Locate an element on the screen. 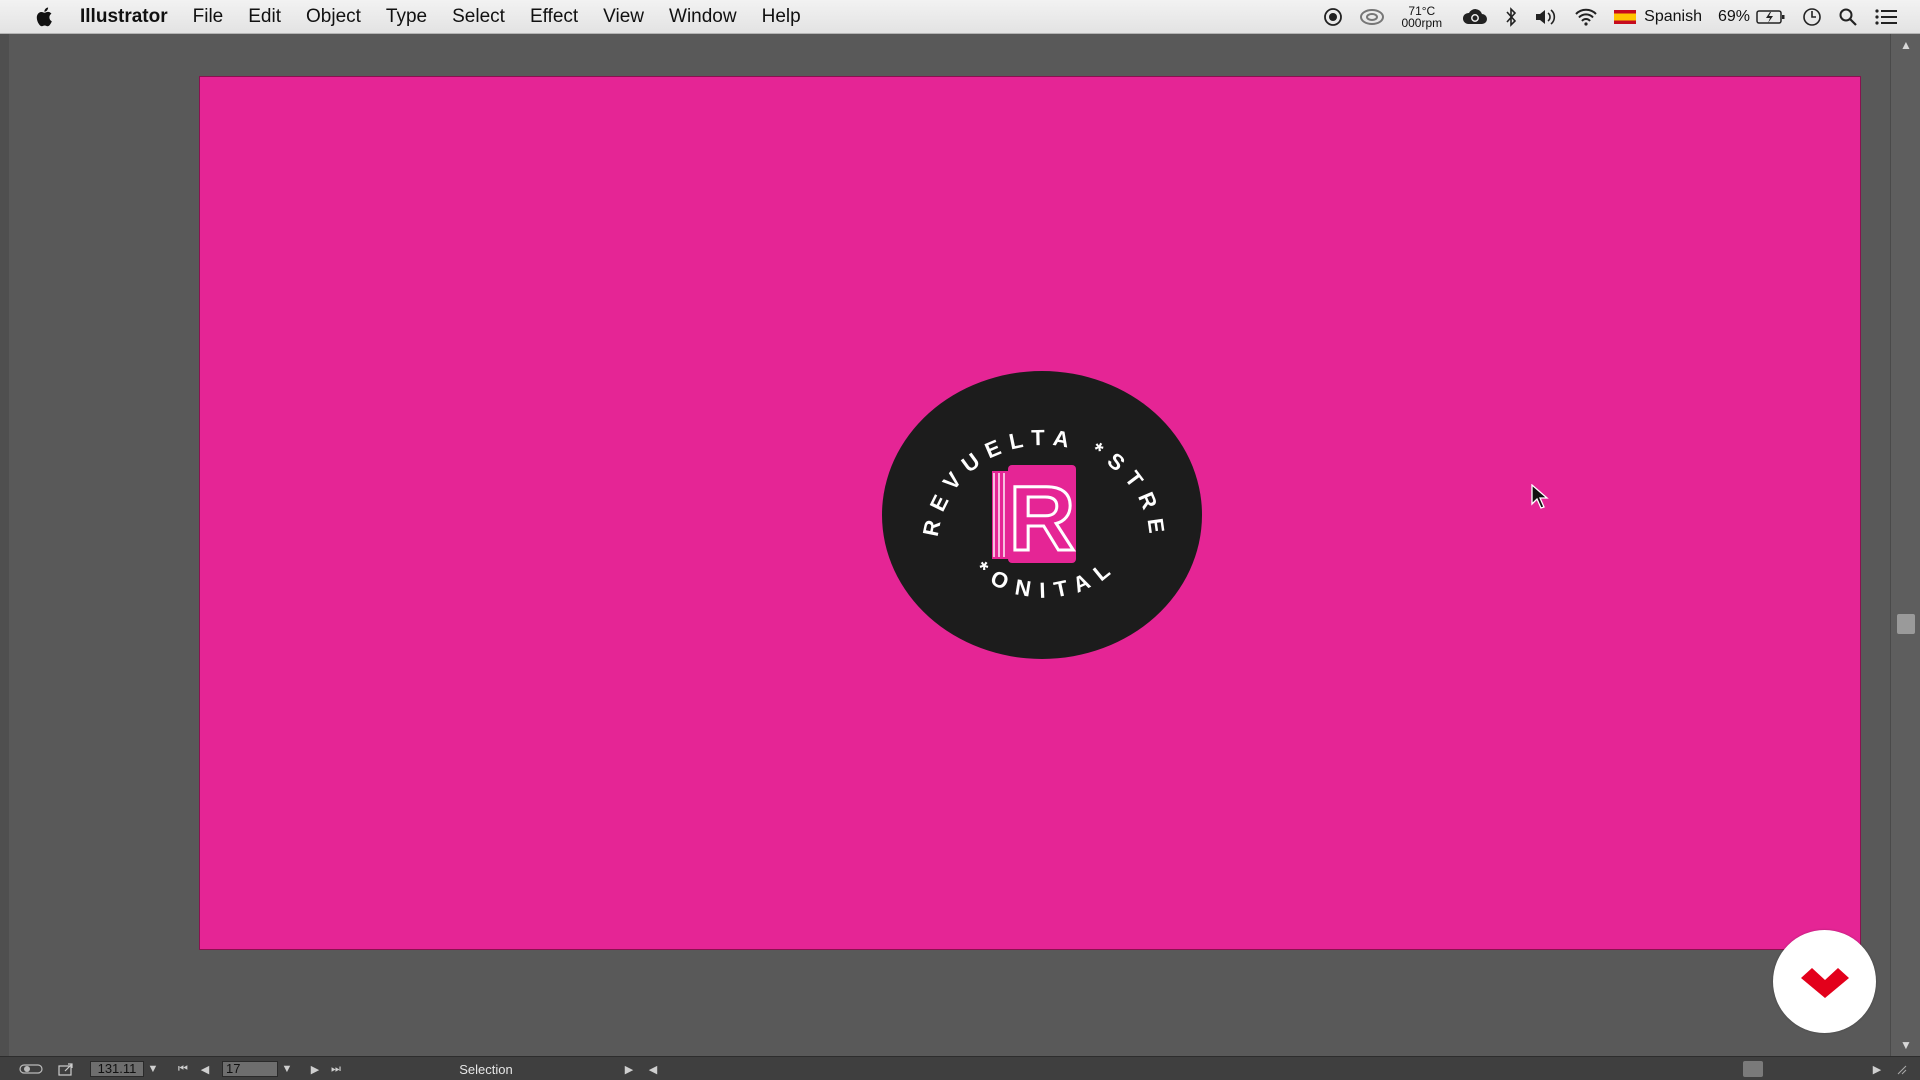 Image resolution: width=1920 pixels, height=1080 pixels. status-menu-area: 71°C 000rpm Spanish 69% is located at coordinates (1621, 17).